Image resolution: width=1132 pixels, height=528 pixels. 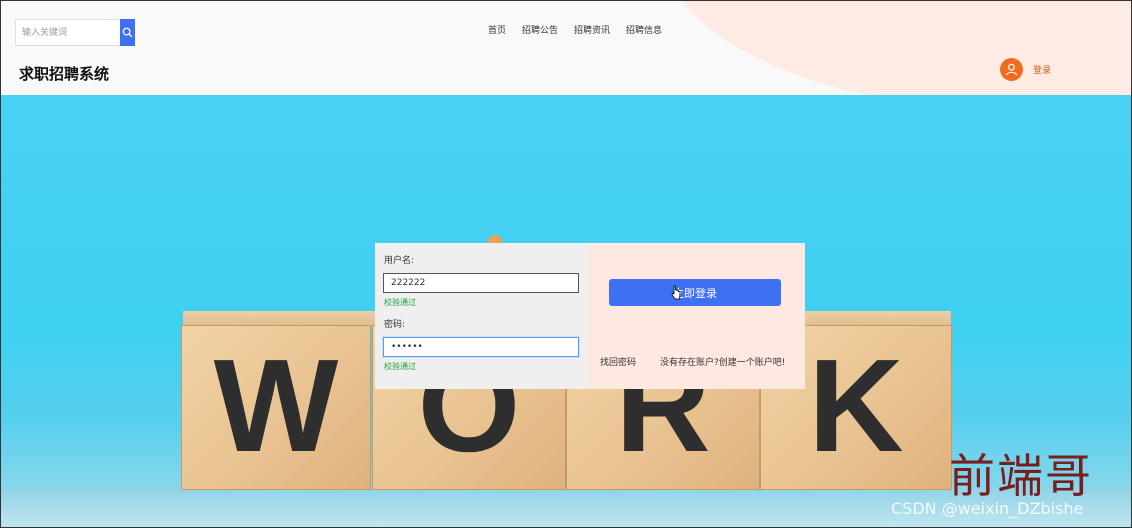 I want to click on header-login-link: 登录, so click(x=1042, y=69).